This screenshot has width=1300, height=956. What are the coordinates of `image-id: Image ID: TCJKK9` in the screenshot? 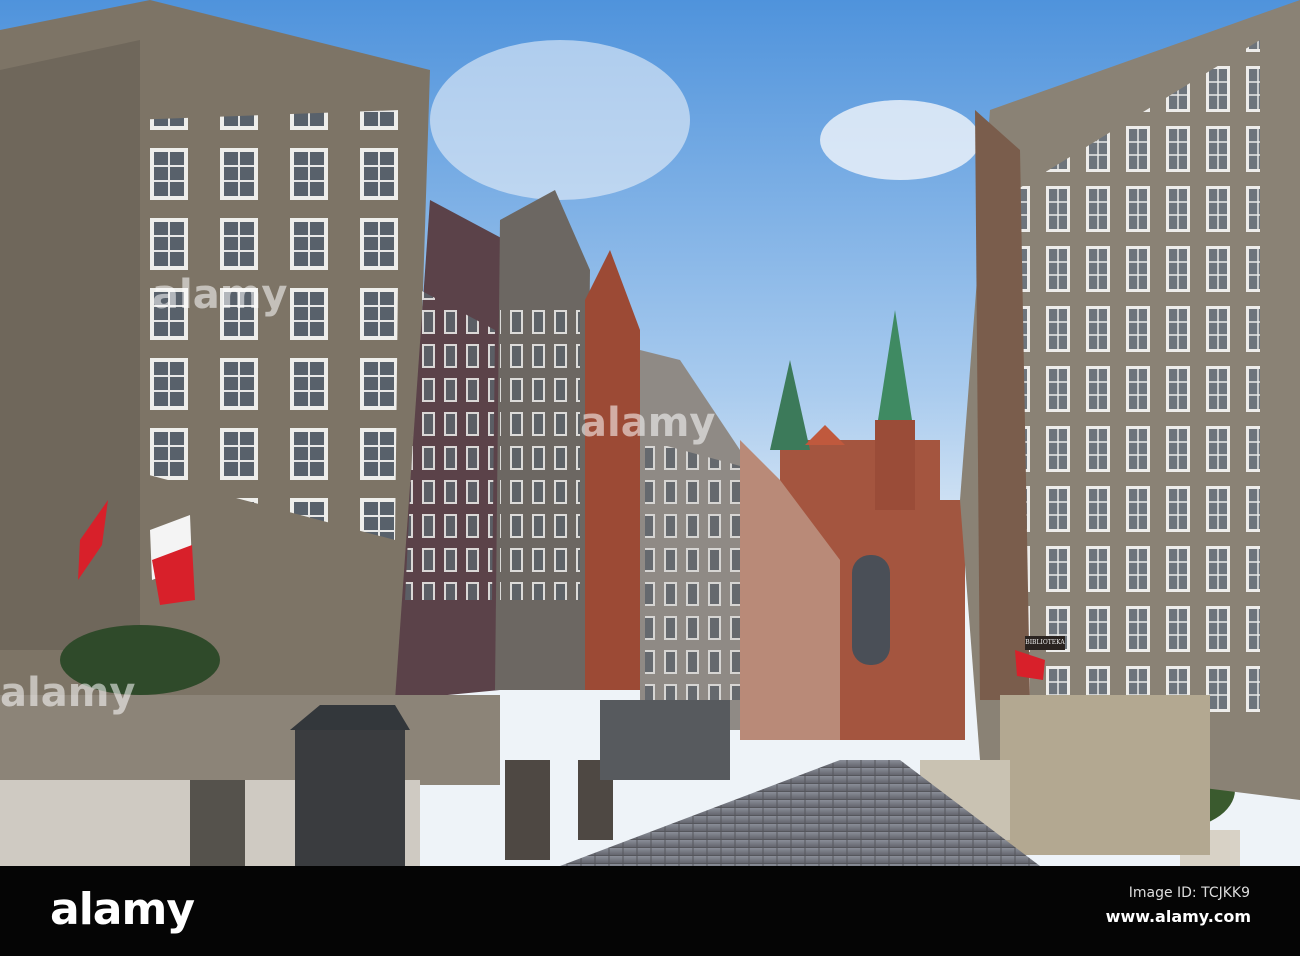 It's located at (1189, 893).